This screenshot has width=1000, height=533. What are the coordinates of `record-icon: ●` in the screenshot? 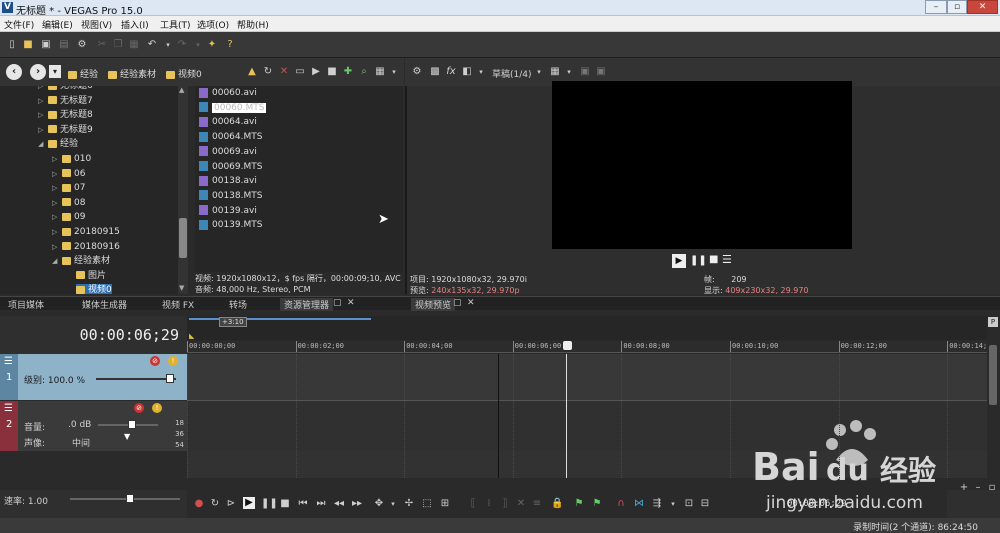 It's located at (199, 504).